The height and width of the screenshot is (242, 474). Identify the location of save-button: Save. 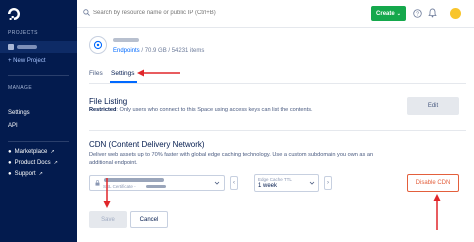
(108, 219).